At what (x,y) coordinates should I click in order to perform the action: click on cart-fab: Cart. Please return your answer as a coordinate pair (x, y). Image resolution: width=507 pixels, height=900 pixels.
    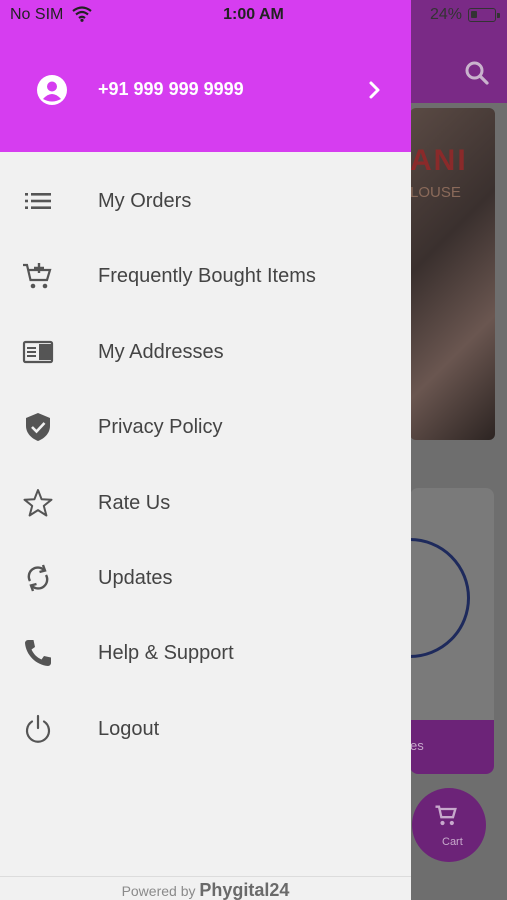
    Looking at the image, I should click on (449, 825).